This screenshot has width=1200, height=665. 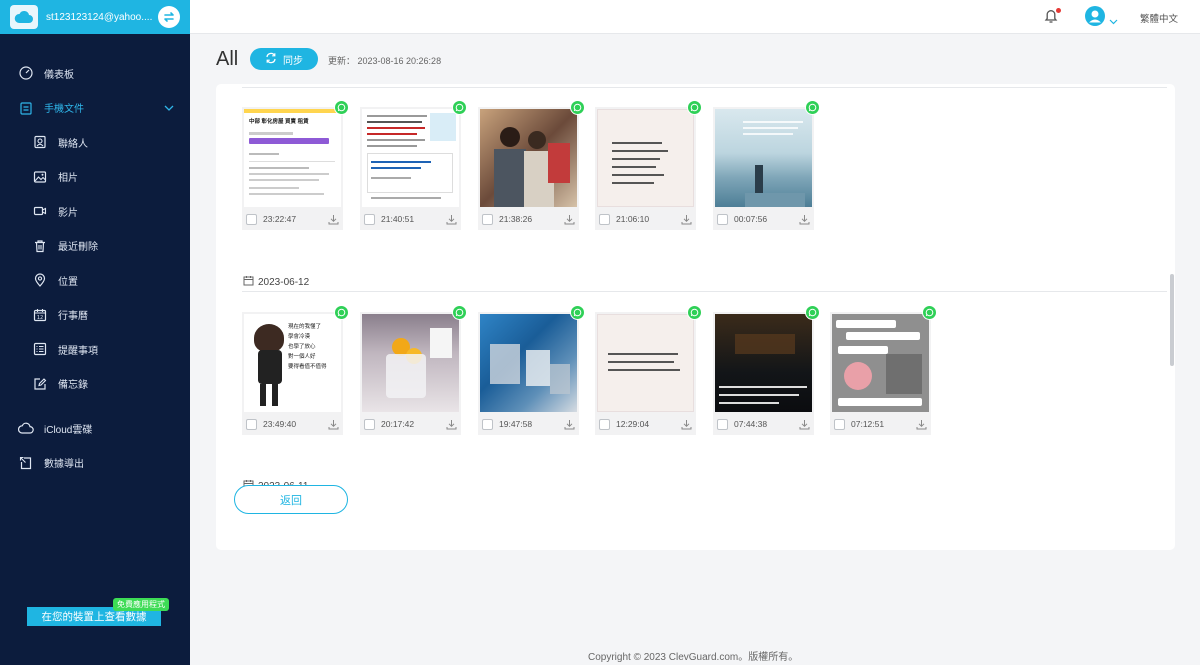 What do you see at coordinates (40, 177) in the screenshot?
I see `photo-icon` at bounding box center [40, 177].